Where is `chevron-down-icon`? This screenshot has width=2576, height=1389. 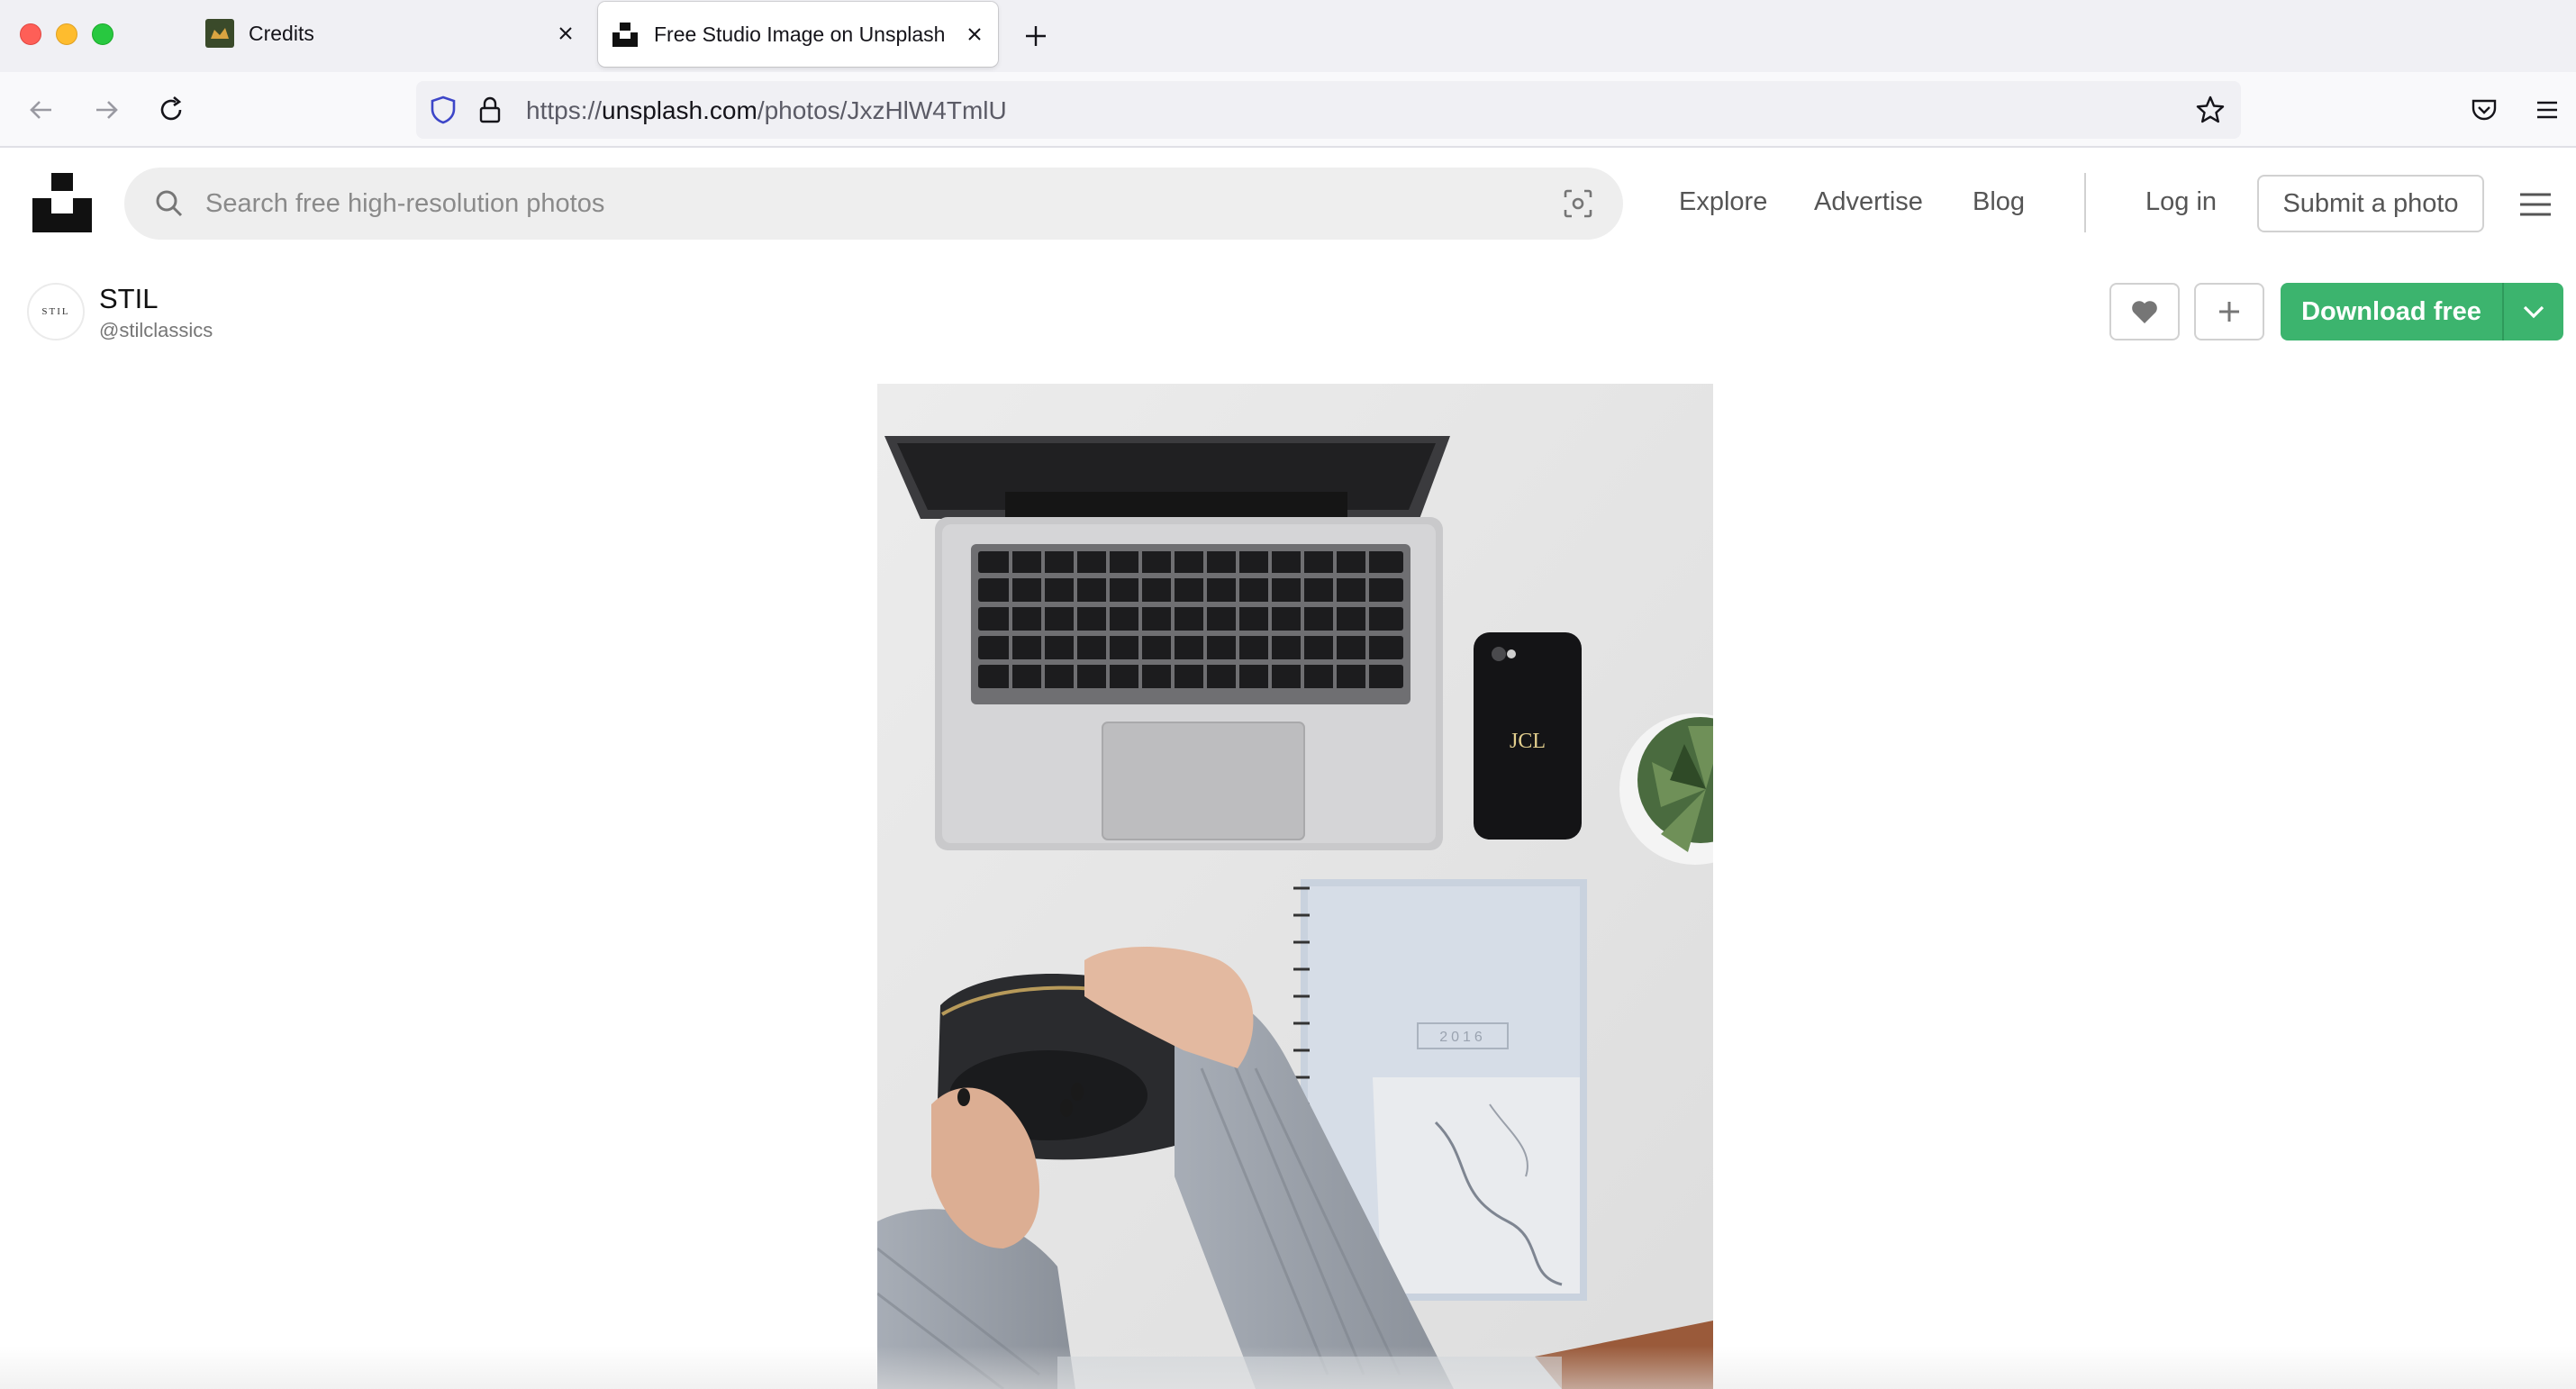
chevron-down-icon is located at coordinates (2534, 312).